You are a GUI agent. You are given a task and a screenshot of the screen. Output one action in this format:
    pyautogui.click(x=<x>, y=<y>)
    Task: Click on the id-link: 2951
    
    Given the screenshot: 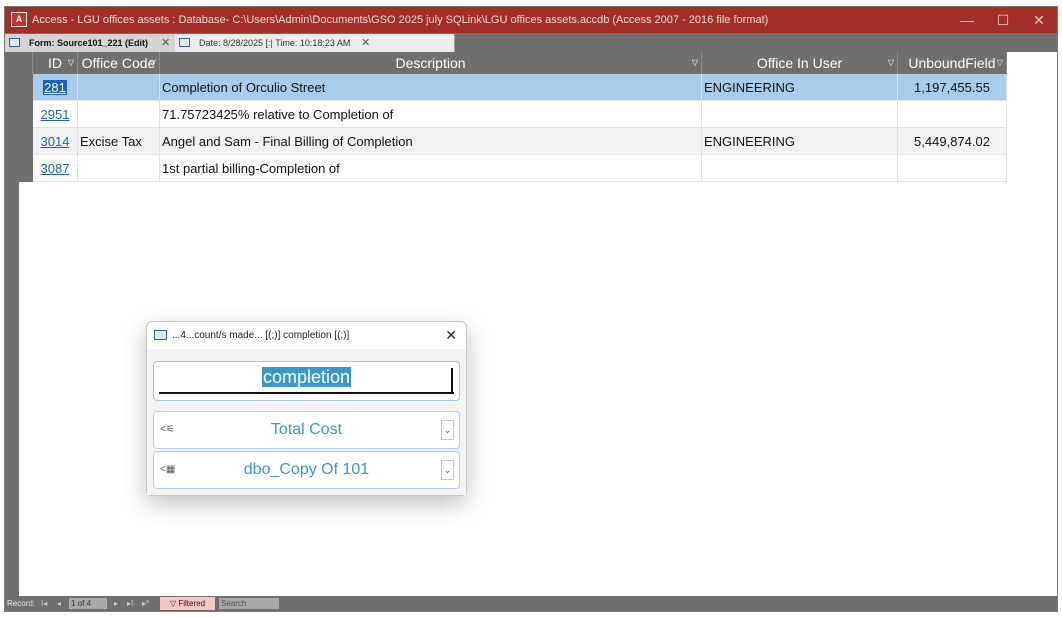 What is the action you would take?
    pyautogui.click(x=55, y=114)
    